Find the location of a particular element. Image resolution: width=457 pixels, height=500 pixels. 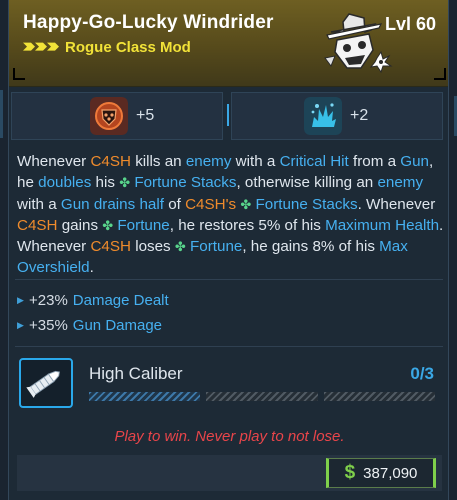

desc-keyword-doubles: doubles is located at coordinates (65, 183).